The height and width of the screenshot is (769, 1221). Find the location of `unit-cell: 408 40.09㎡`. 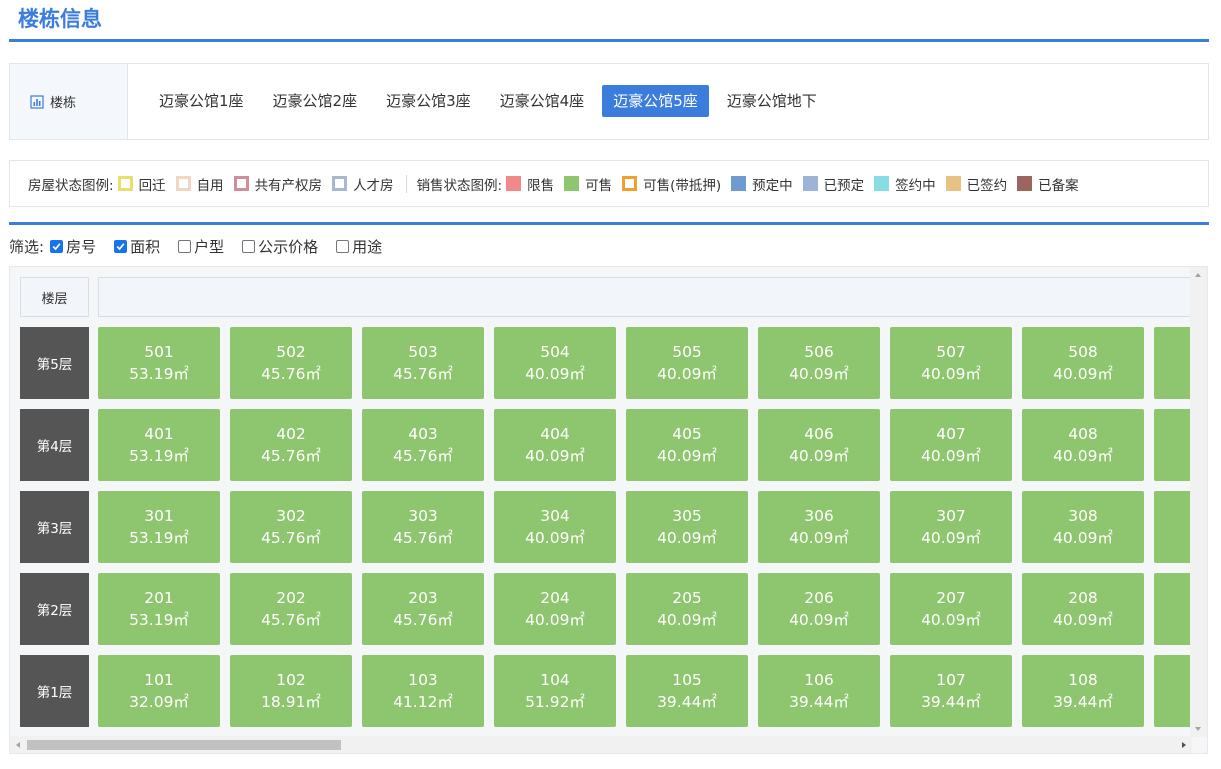

unit-cell: 408 40.09㎡ is located at coordinates (1083, 445).